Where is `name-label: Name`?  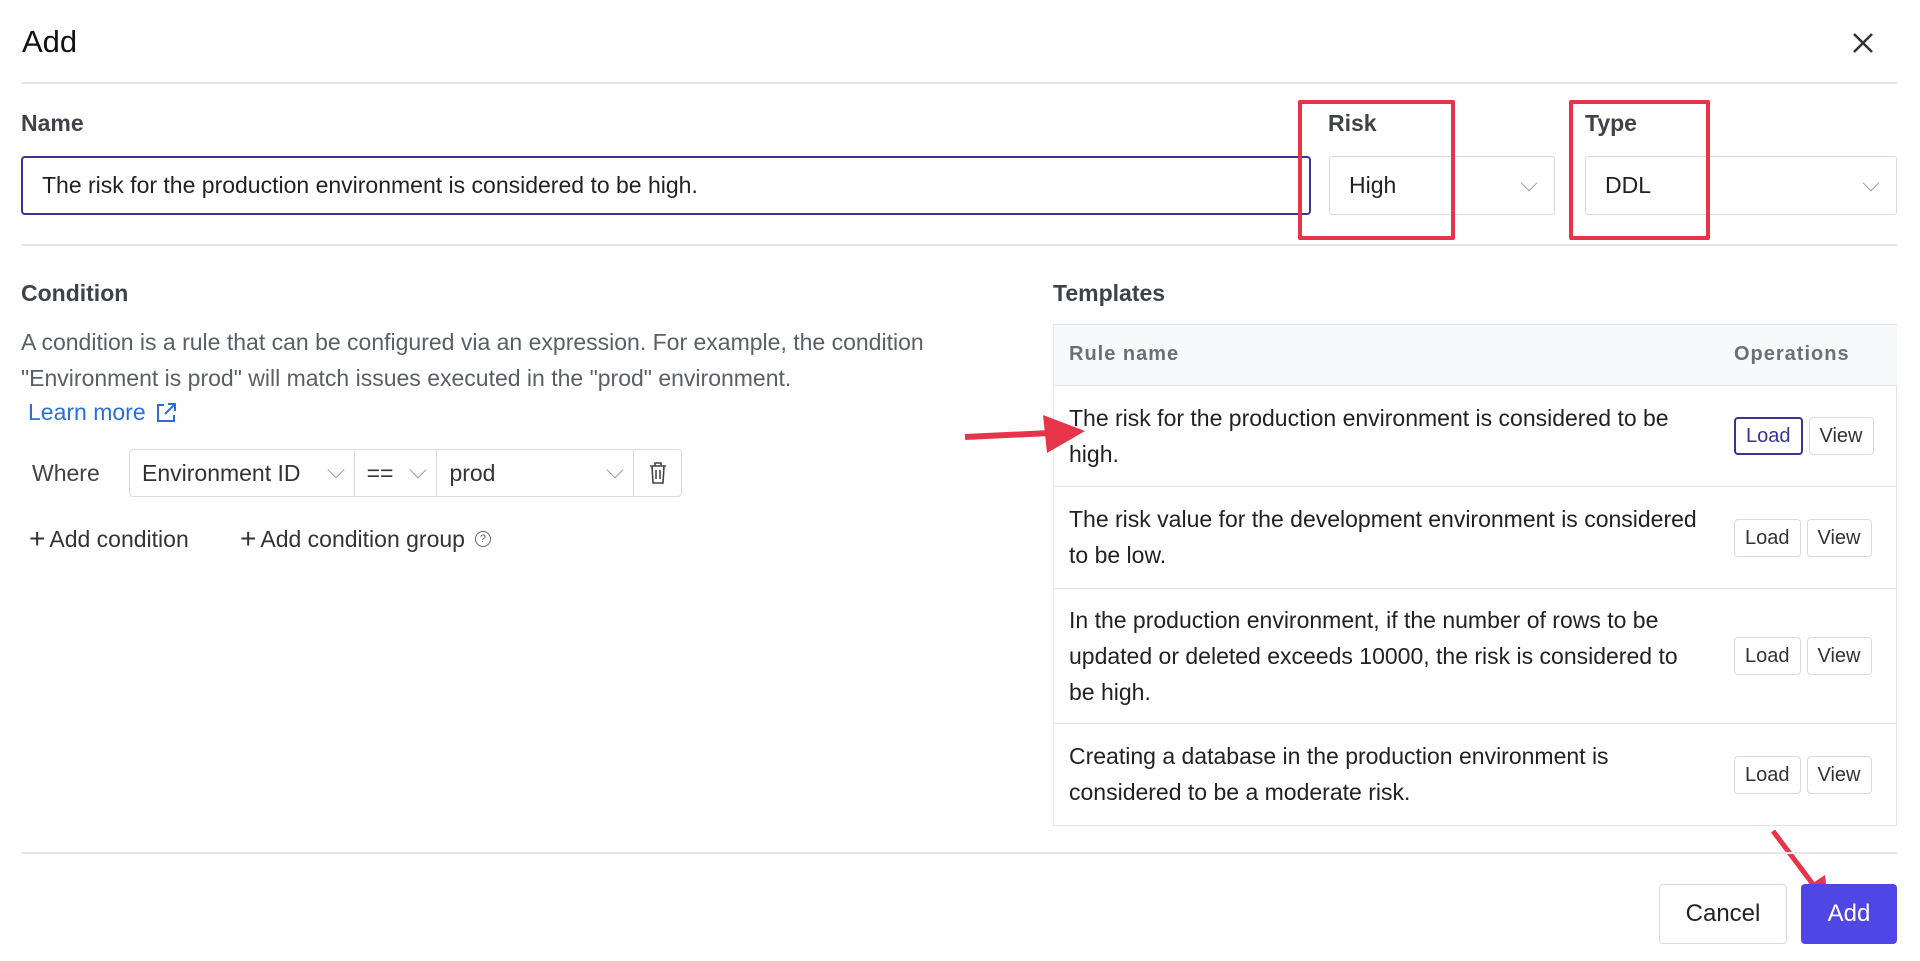
name-label: Name is located at coordinates (52, 123).